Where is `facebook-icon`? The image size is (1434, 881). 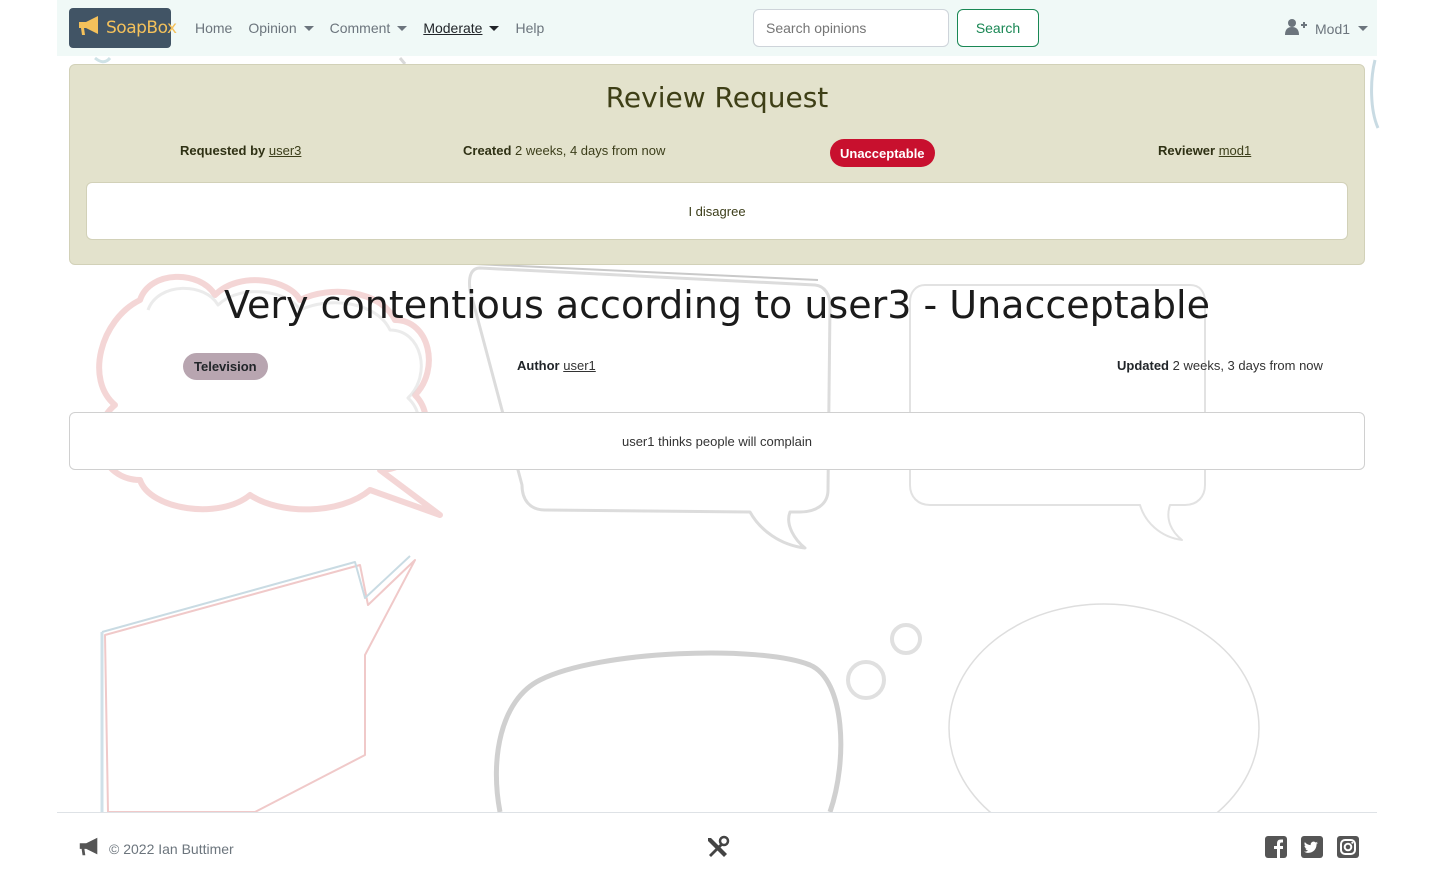 facebook-icon is located at coordinates (1276, 849).